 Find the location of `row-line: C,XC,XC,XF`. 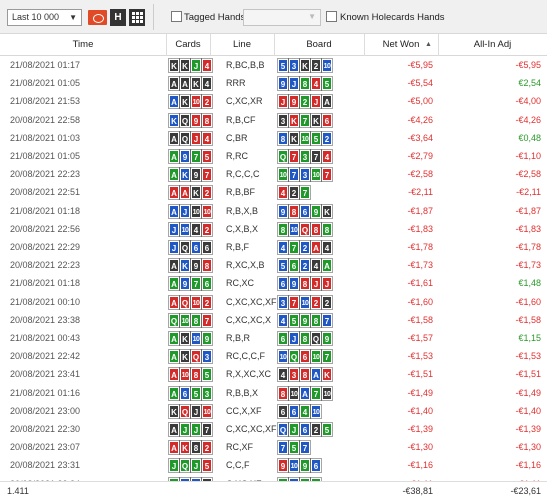

row-line: C,XC,XC,XF is located at coordinates (251, 301).